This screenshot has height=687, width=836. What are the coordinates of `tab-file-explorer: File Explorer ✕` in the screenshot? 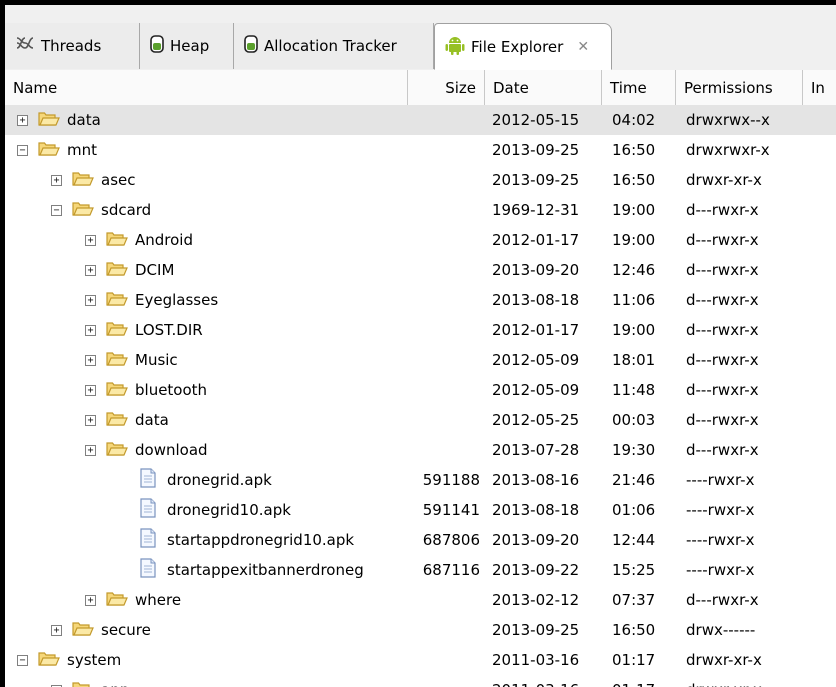 It's located at (523, 46).